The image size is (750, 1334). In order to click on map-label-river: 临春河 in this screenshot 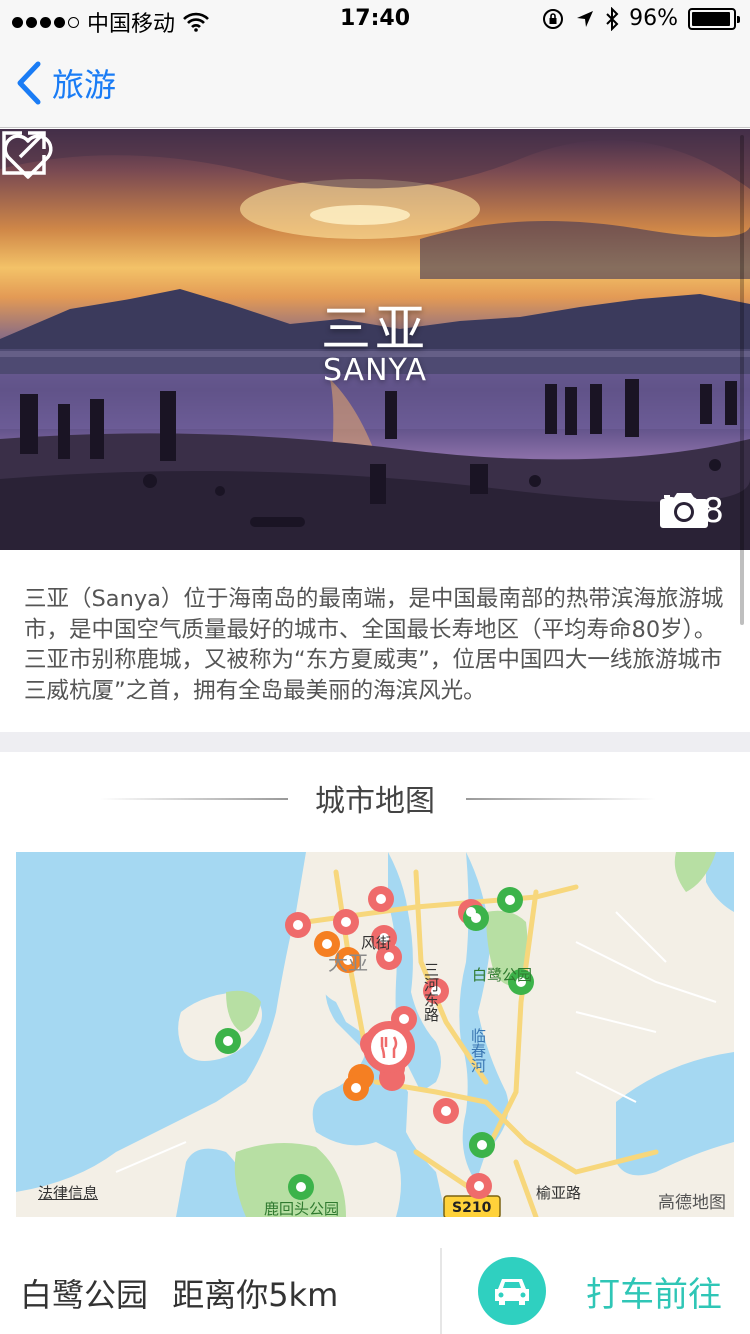, I will do `click(478, 1050)`.